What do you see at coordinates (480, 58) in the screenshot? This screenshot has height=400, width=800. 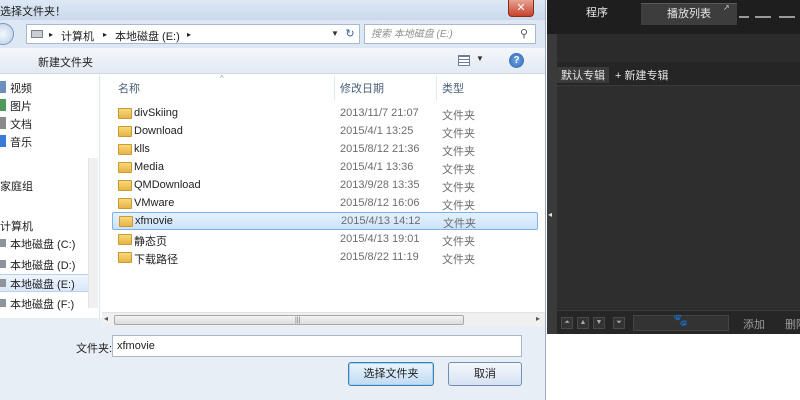 I see `view-dropdown-icon: ▼` at bounding box center [480, 58].